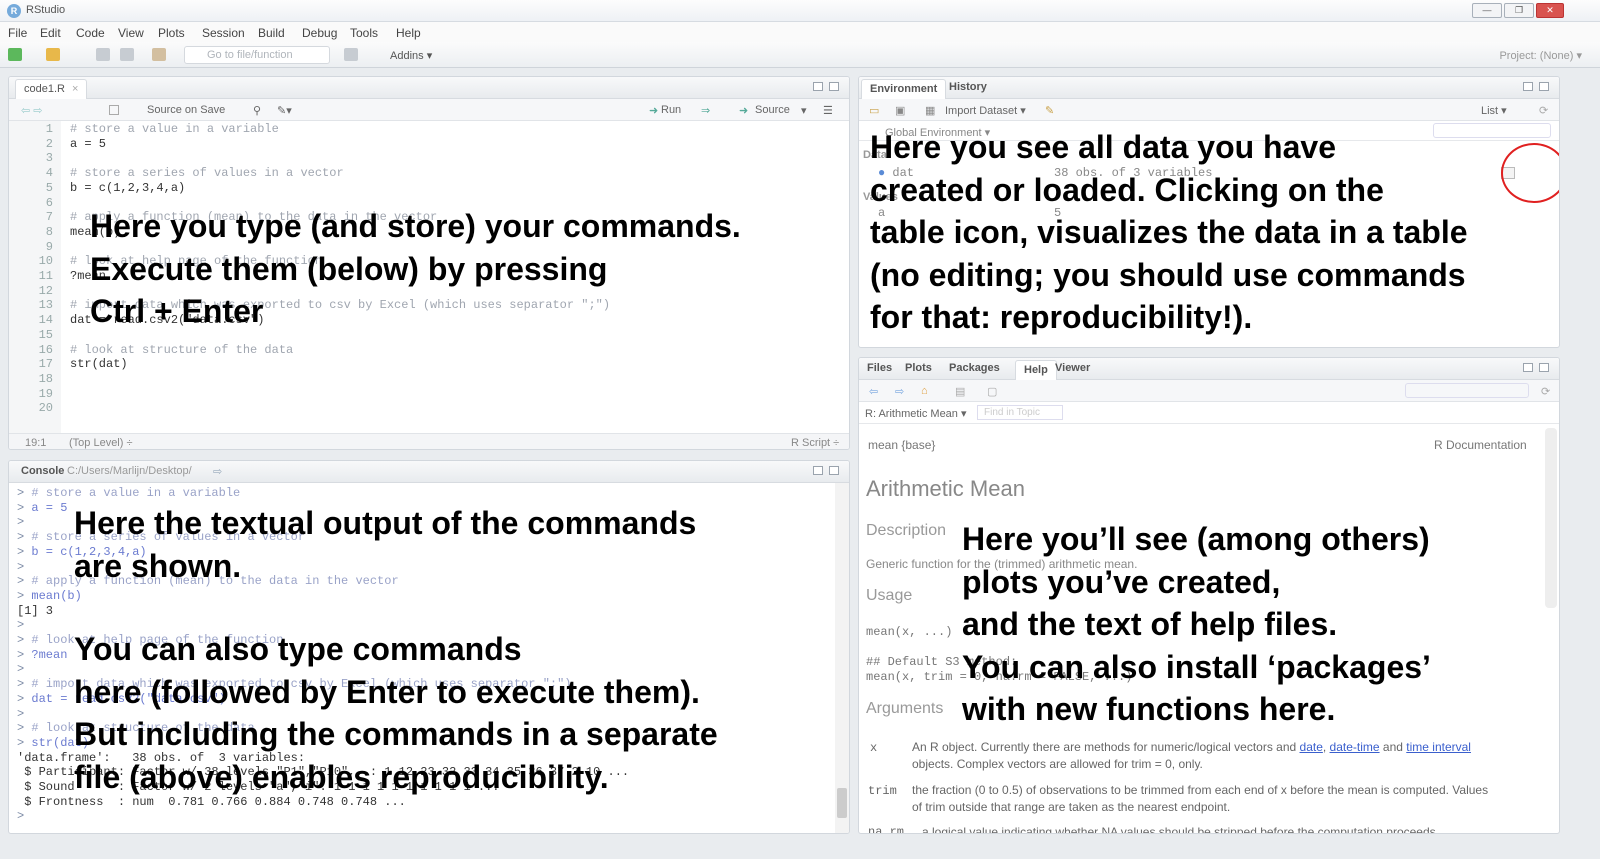  Describe the element at coordinates (924, 391) in the screenshot. I see `home-icon: ⌂` at that location.